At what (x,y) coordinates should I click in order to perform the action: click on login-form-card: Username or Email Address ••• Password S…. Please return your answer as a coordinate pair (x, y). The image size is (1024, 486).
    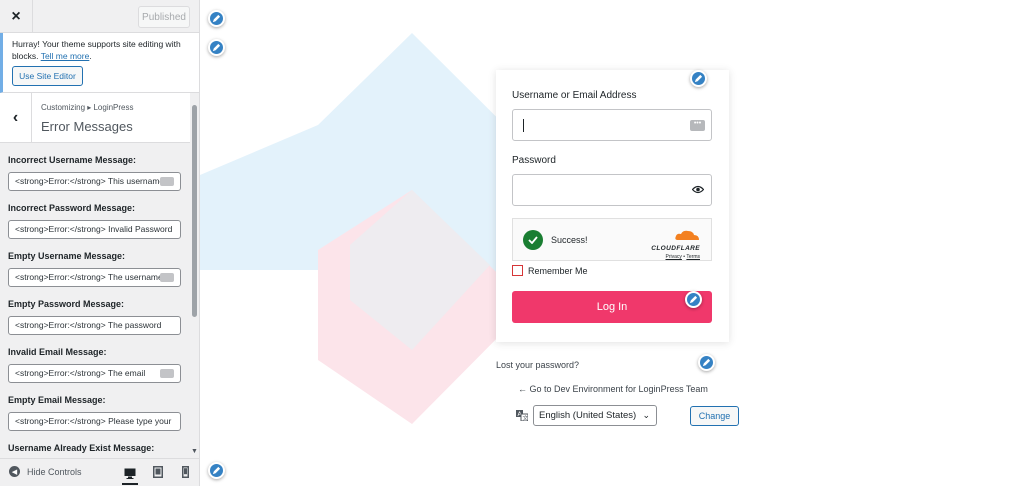
    Looking at the image, I should click on (612, 206).